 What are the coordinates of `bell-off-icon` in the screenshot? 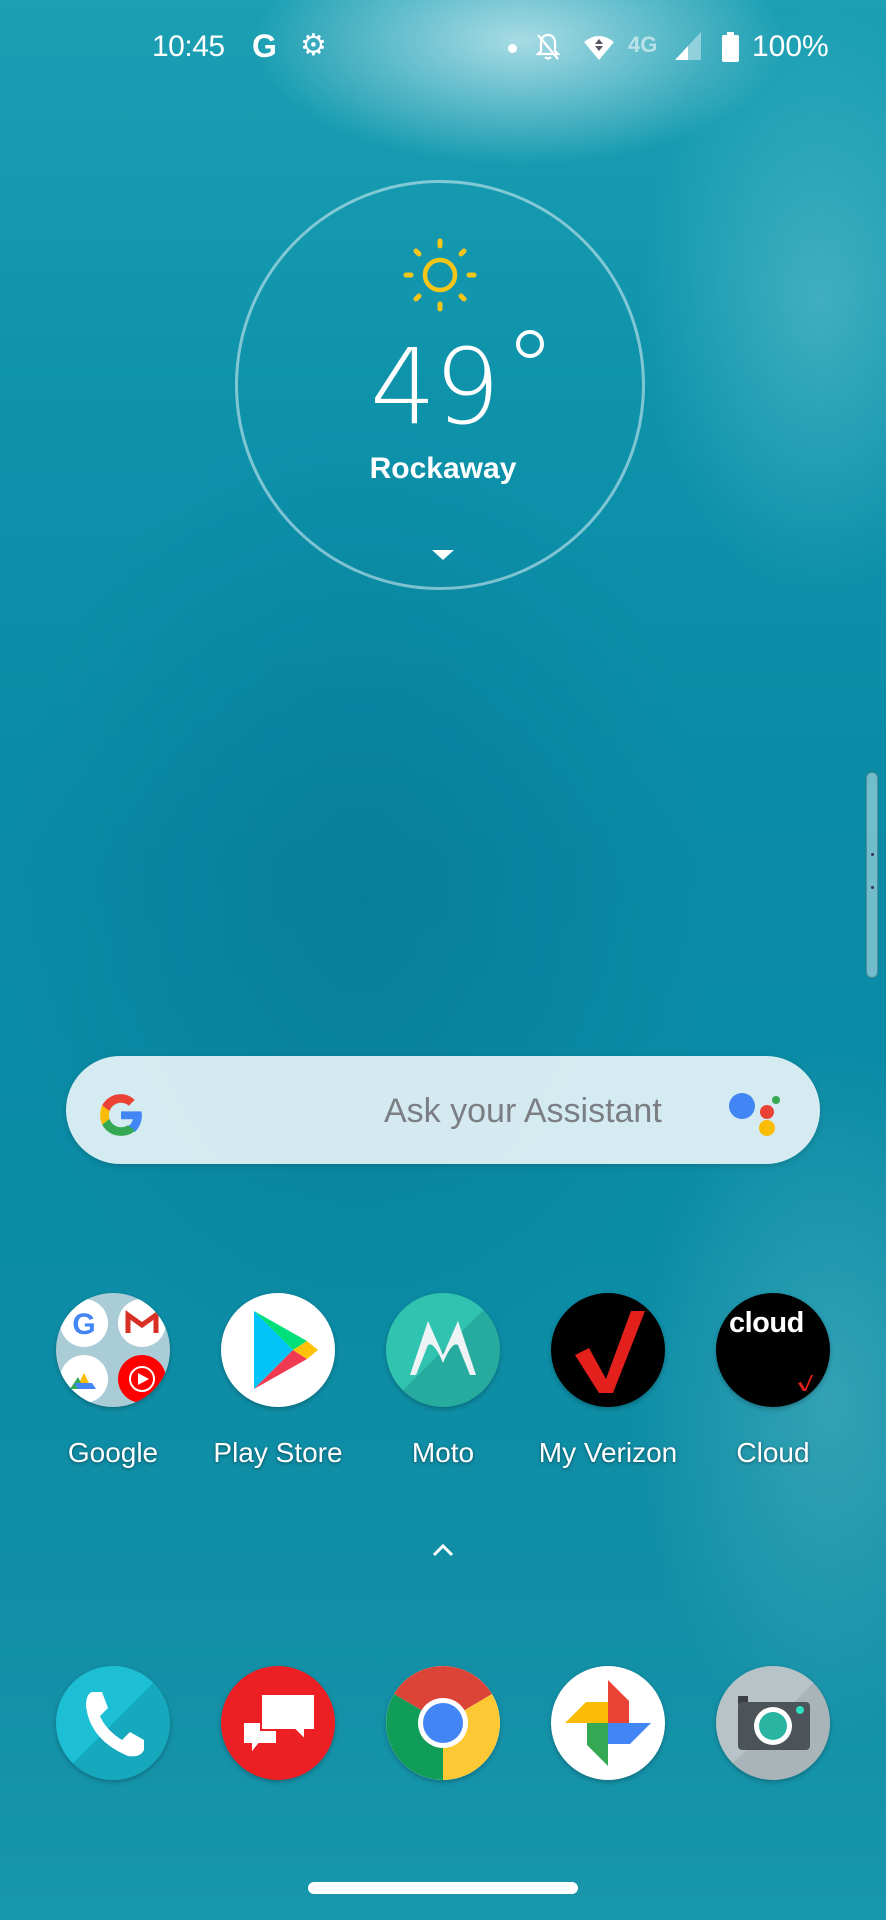 It's located at (548, 46).